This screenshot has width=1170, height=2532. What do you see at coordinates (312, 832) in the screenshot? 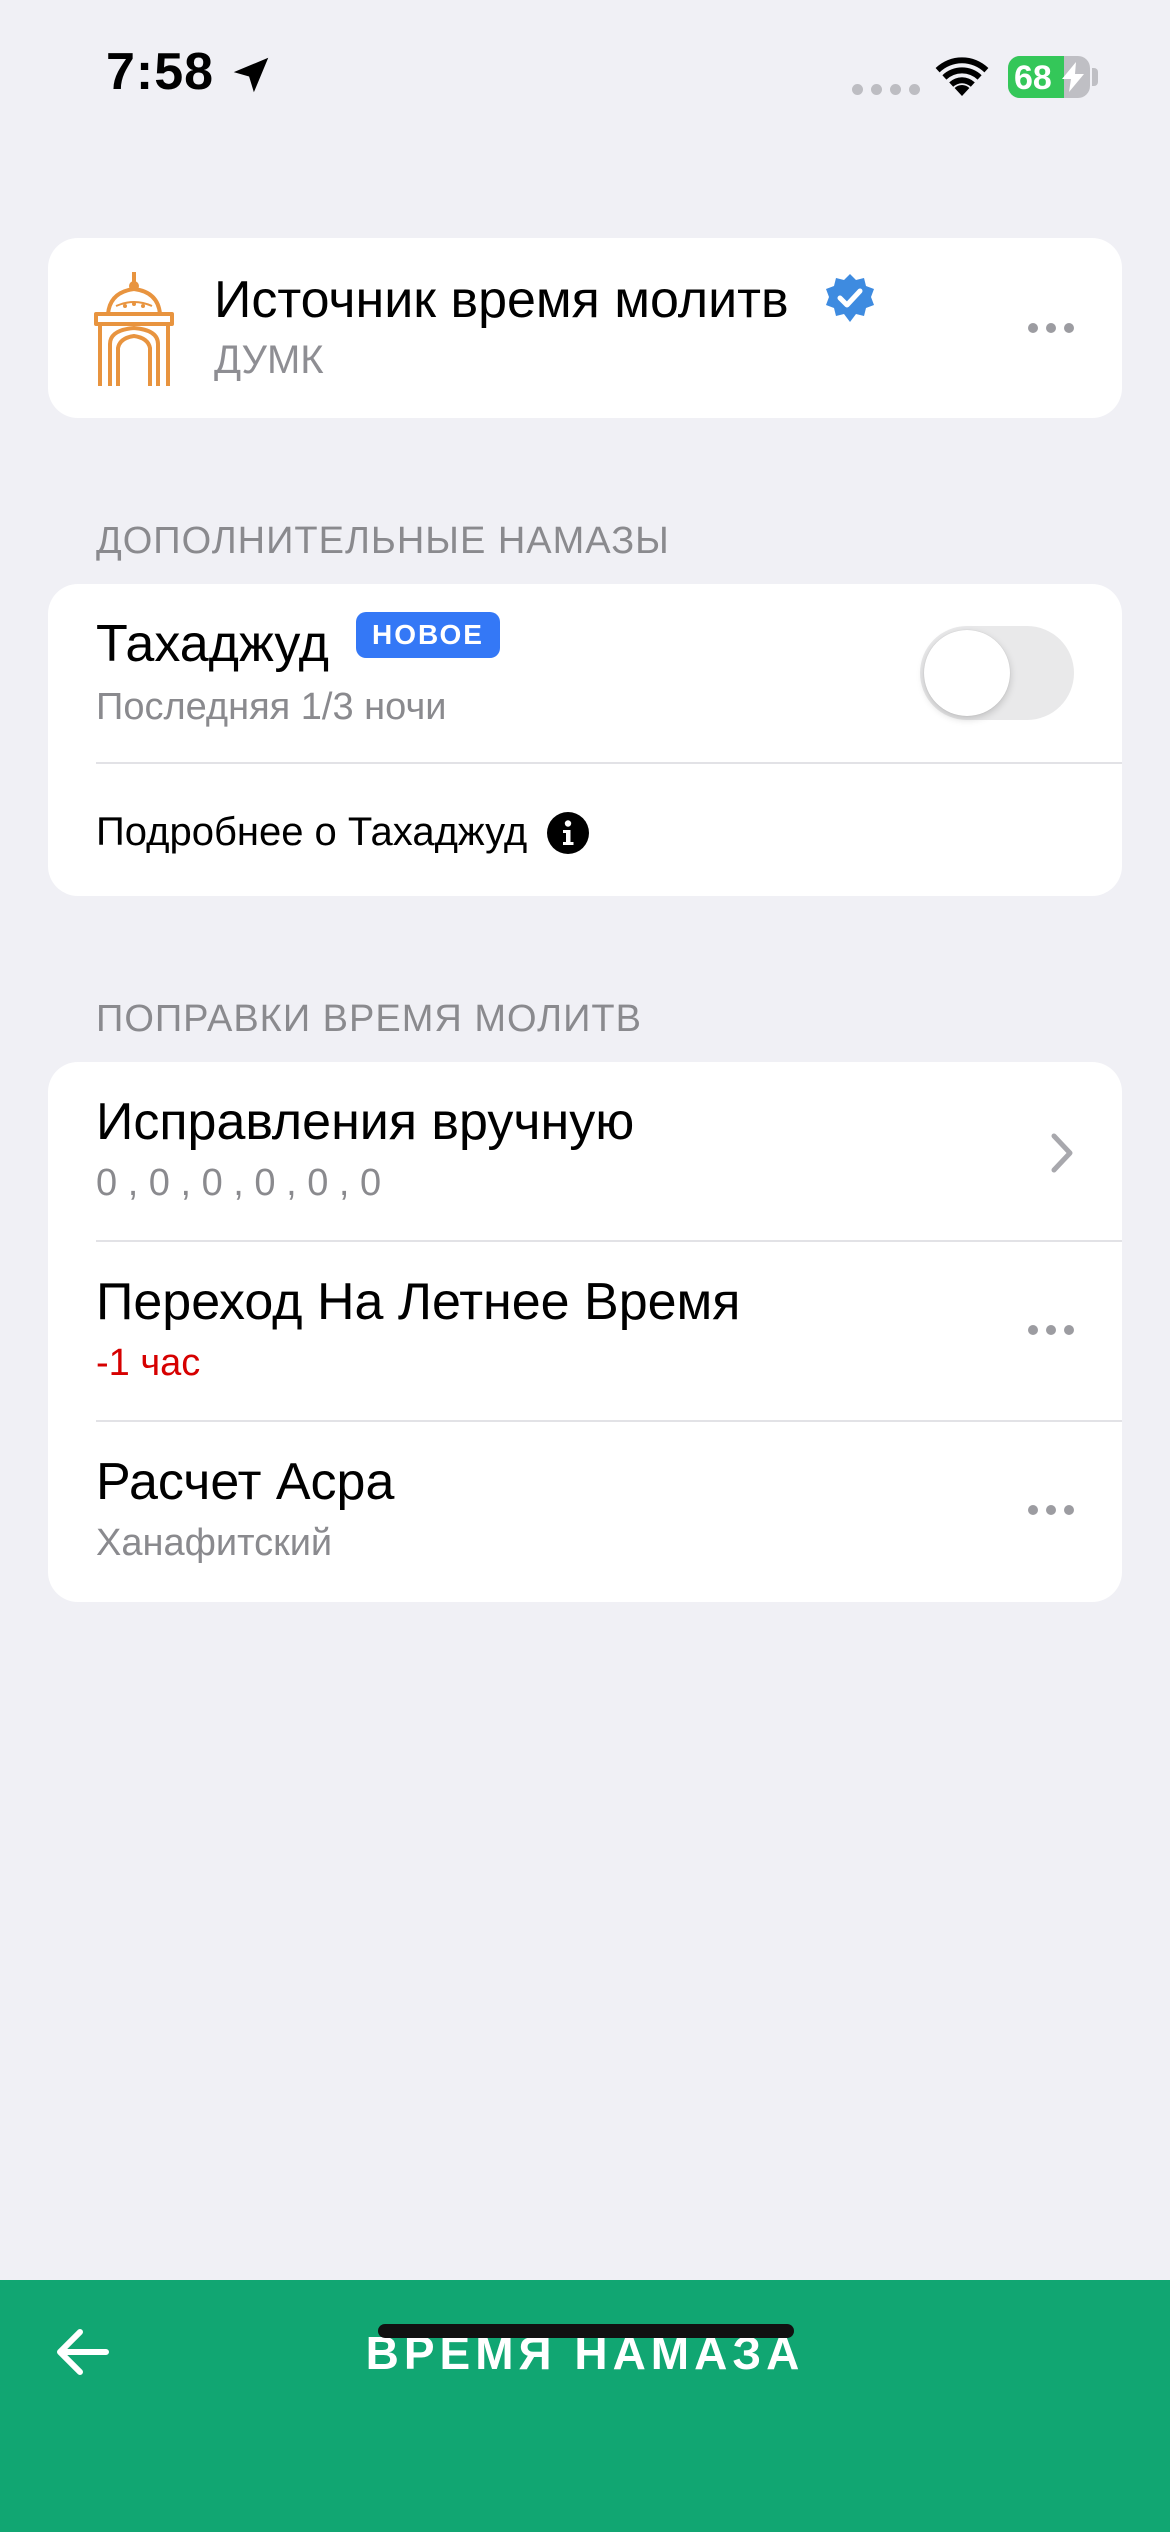
I see `tahajjud-info-label: Подробнее о Тахаджуд` at bounding box center [312, 832].